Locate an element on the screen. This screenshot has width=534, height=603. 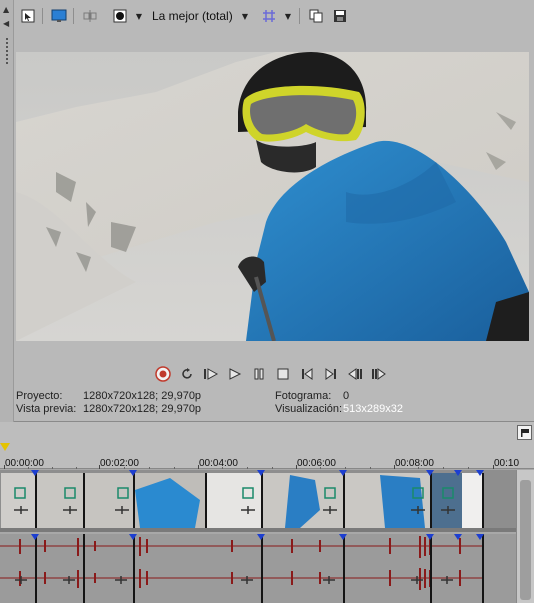
ruler-label: 00:02:00 is located at coordinates (119, 463).